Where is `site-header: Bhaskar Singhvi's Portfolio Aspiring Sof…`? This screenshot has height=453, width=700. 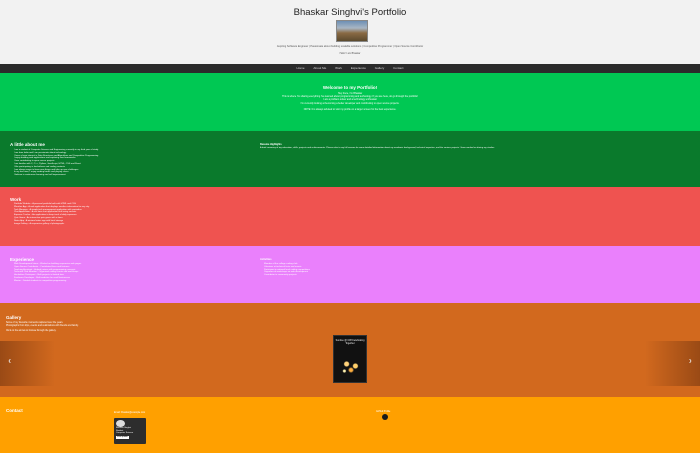 site-header: Bhaskar Singhvi's Portfolio Aspiring Sof… is located at coordinates (350, 32).